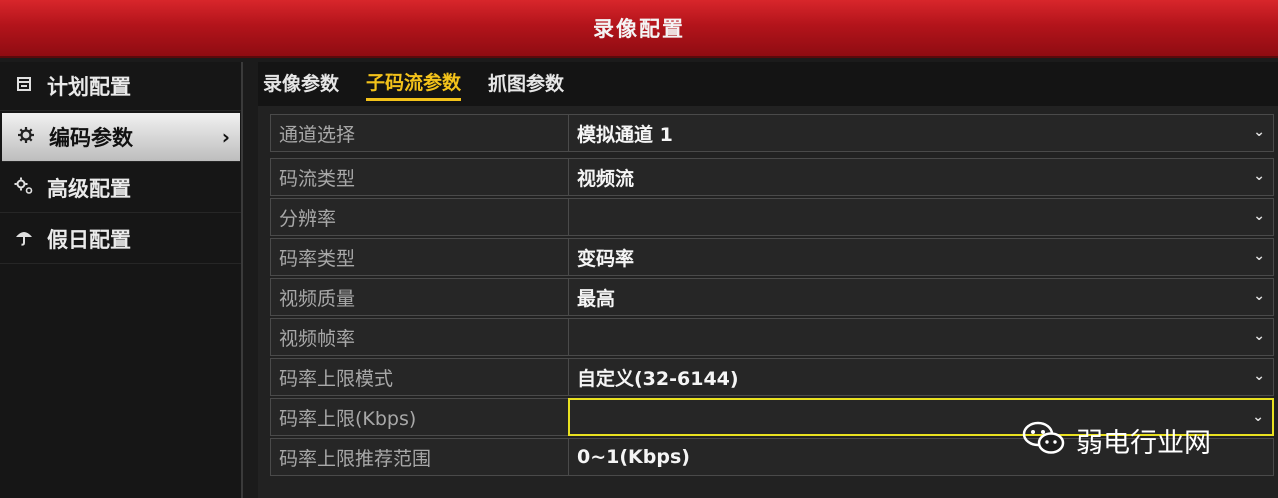 Image resolution: width=1278 pixels, height=498 pixels. I want to click on sidebar-item-label: 假日配置, so click(89, 240).